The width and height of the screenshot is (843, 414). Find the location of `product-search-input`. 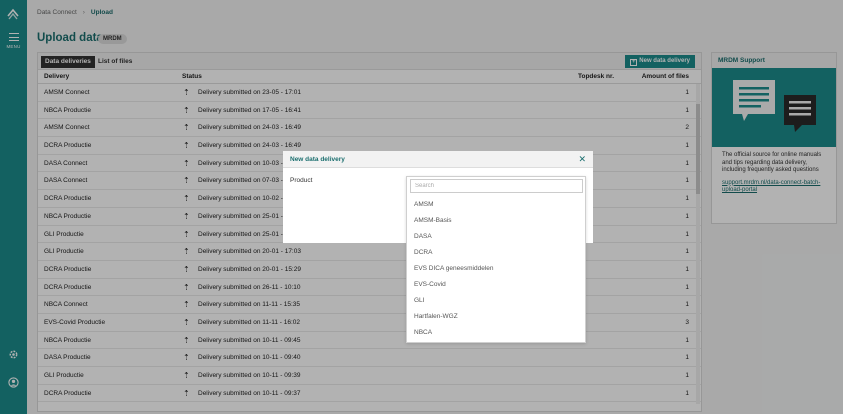

product-search-input is located at coordinates (496, 186).